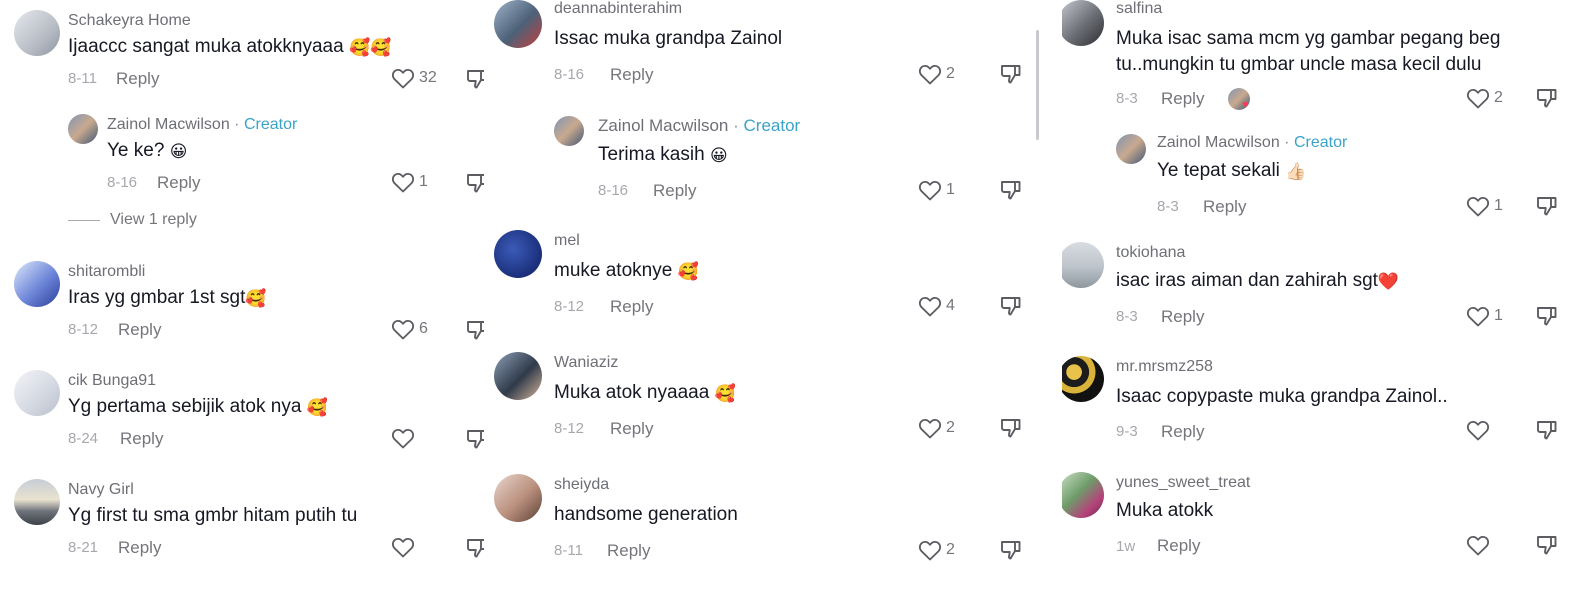  What do you see at coordinates (626, 271) in the screenshot?
I see `comment-text: muke atoknye 🥰` at bounding box center [626, 271].